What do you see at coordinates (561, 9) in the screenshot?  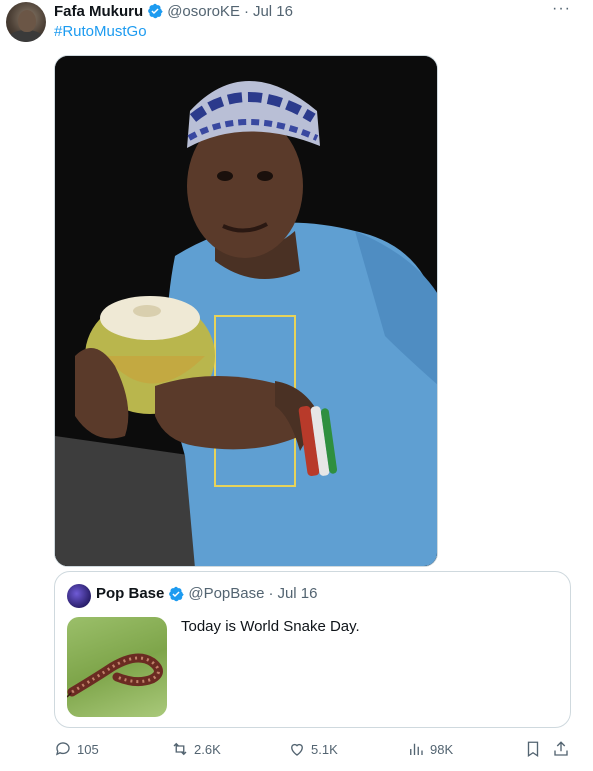 I see `more-icon: ···` at bounding box center [561, 9].